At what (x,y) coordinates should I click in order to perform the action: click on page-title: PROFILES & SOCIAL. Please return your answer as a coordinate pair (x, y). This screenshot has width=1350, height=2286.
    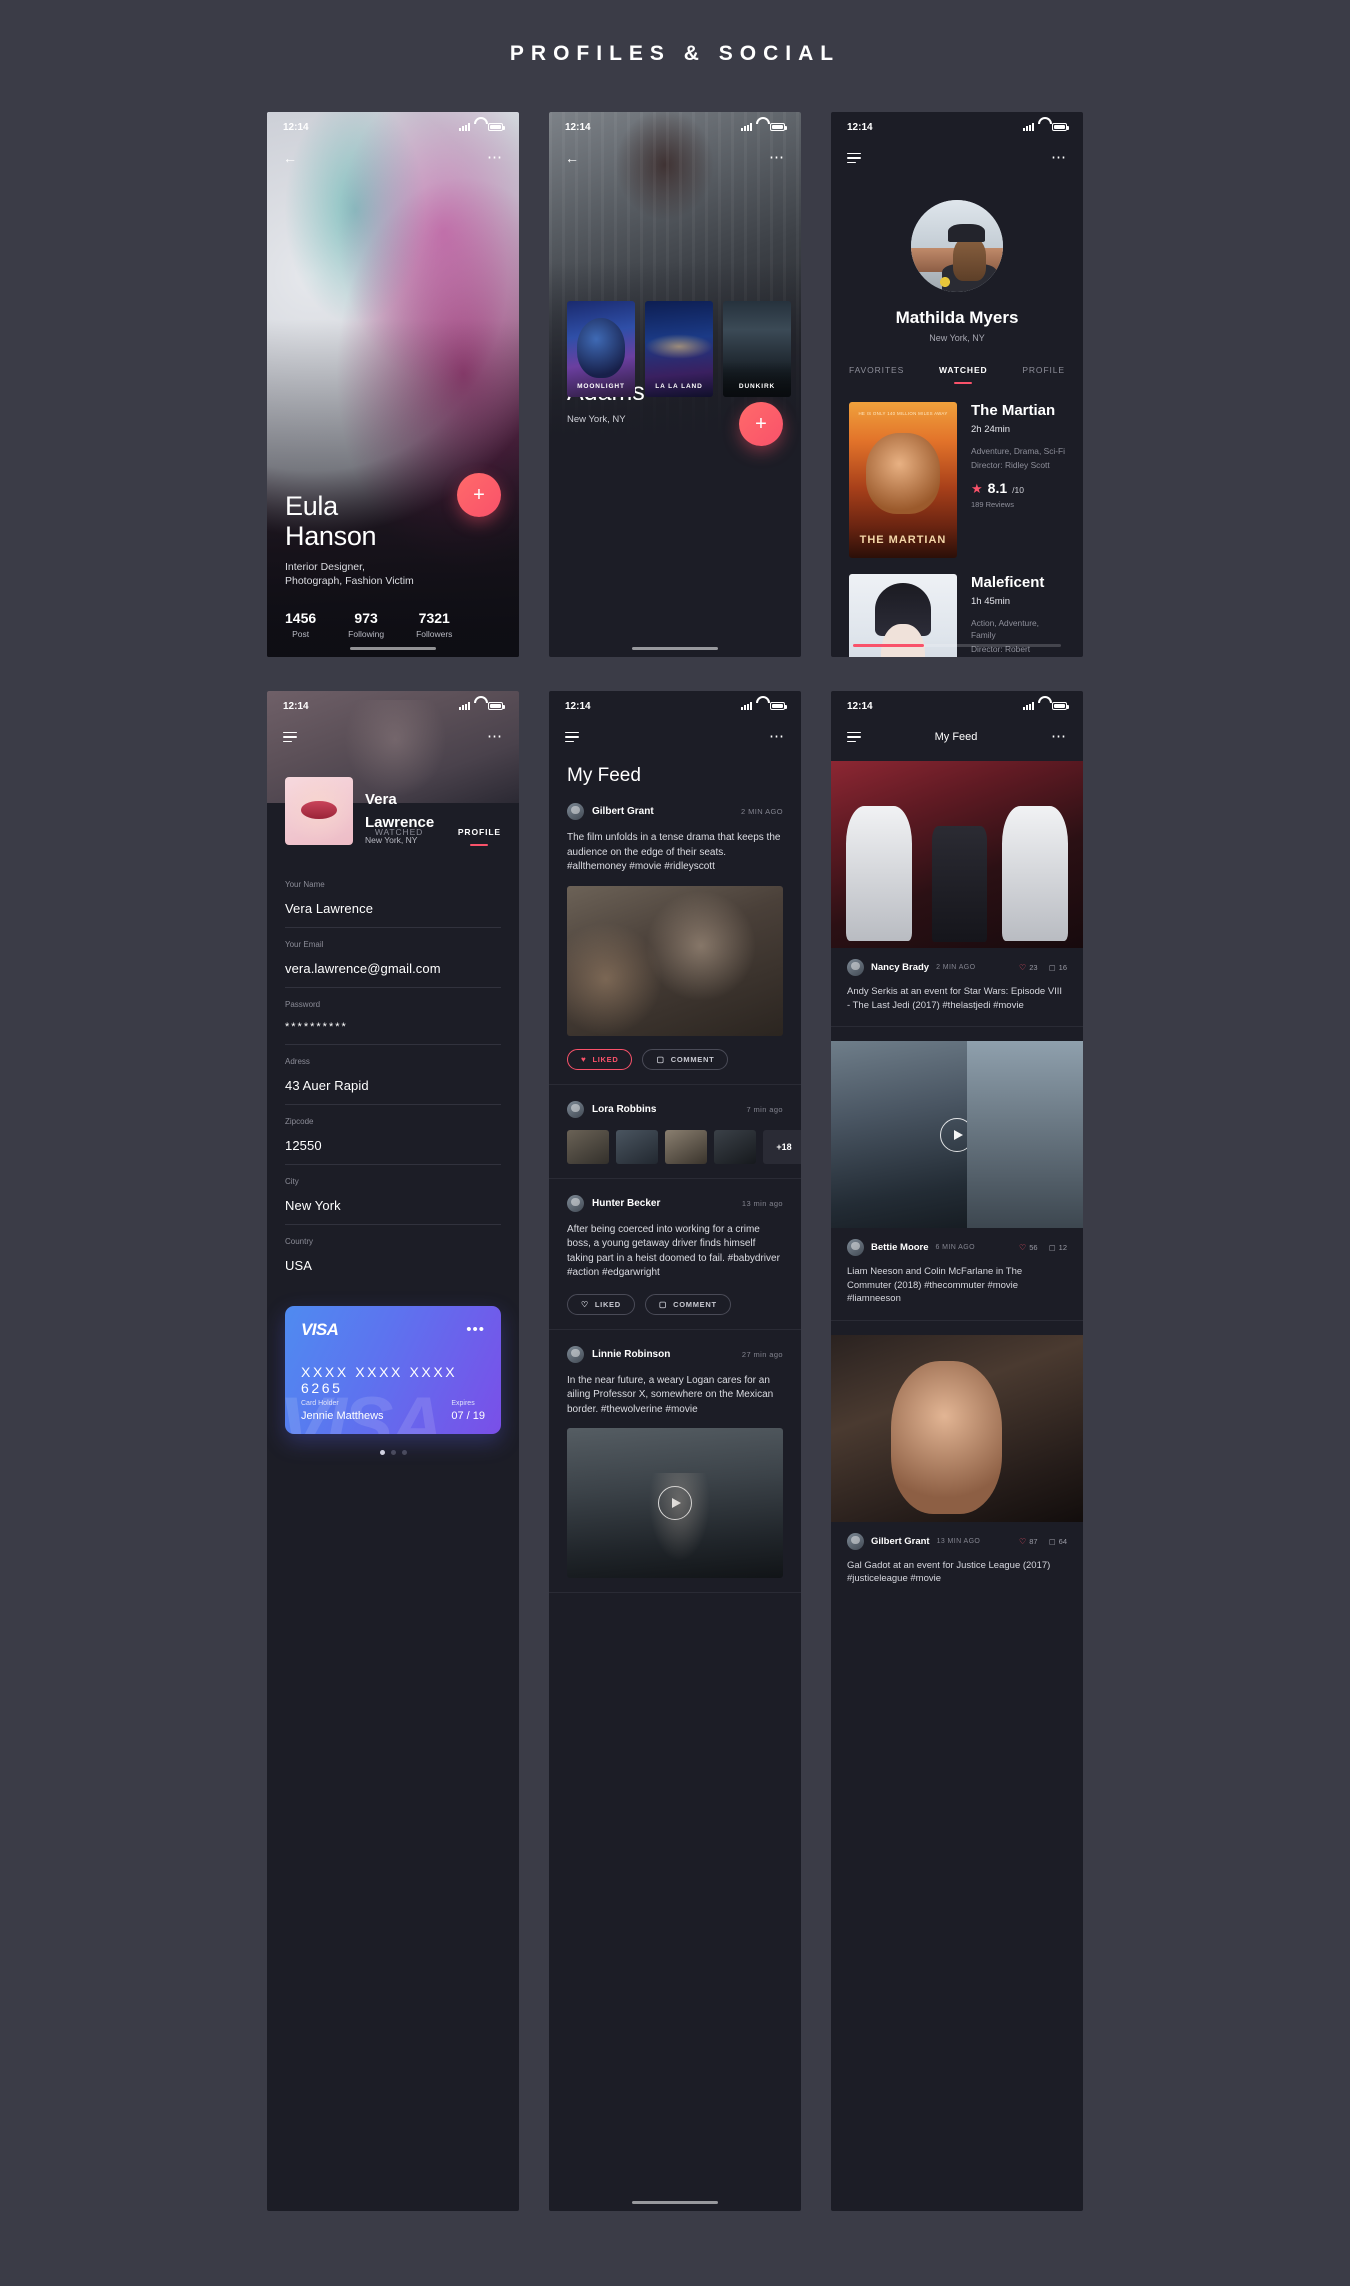
    Looking at the image, I should click on (675, 53).